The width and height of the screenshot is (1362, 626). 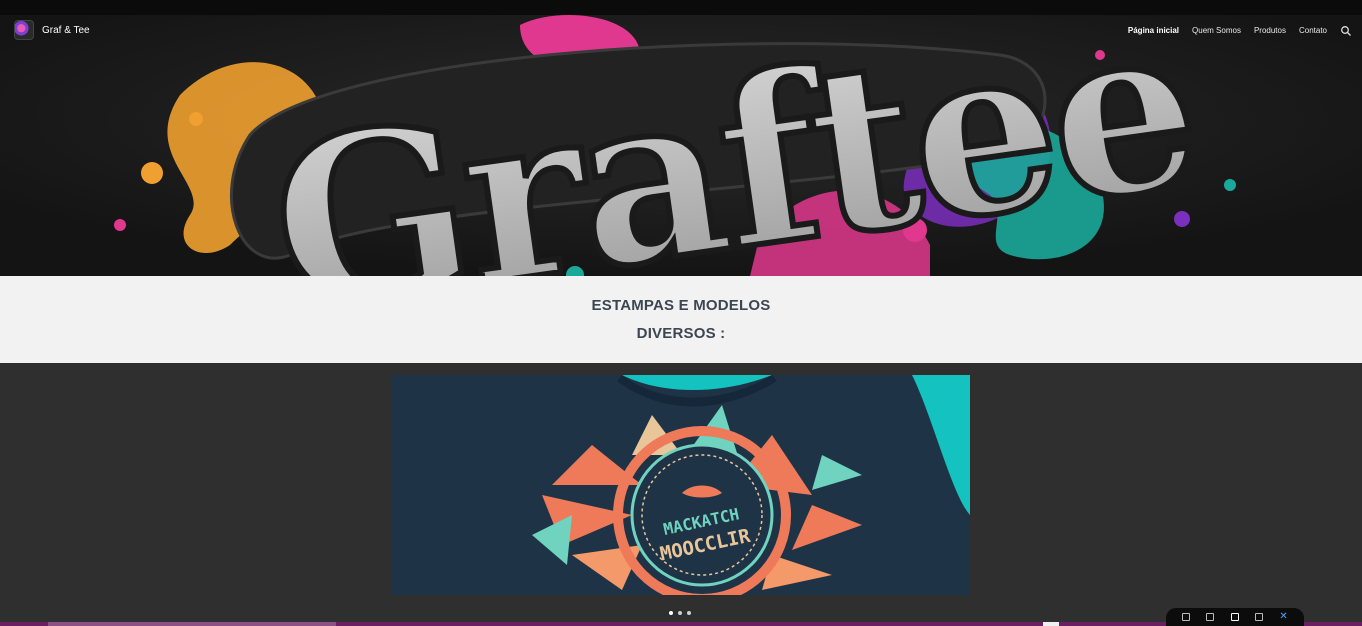 I want to click on tshirt-image: MACKATCH MOOCCLIR, so click(x=681, y=485).